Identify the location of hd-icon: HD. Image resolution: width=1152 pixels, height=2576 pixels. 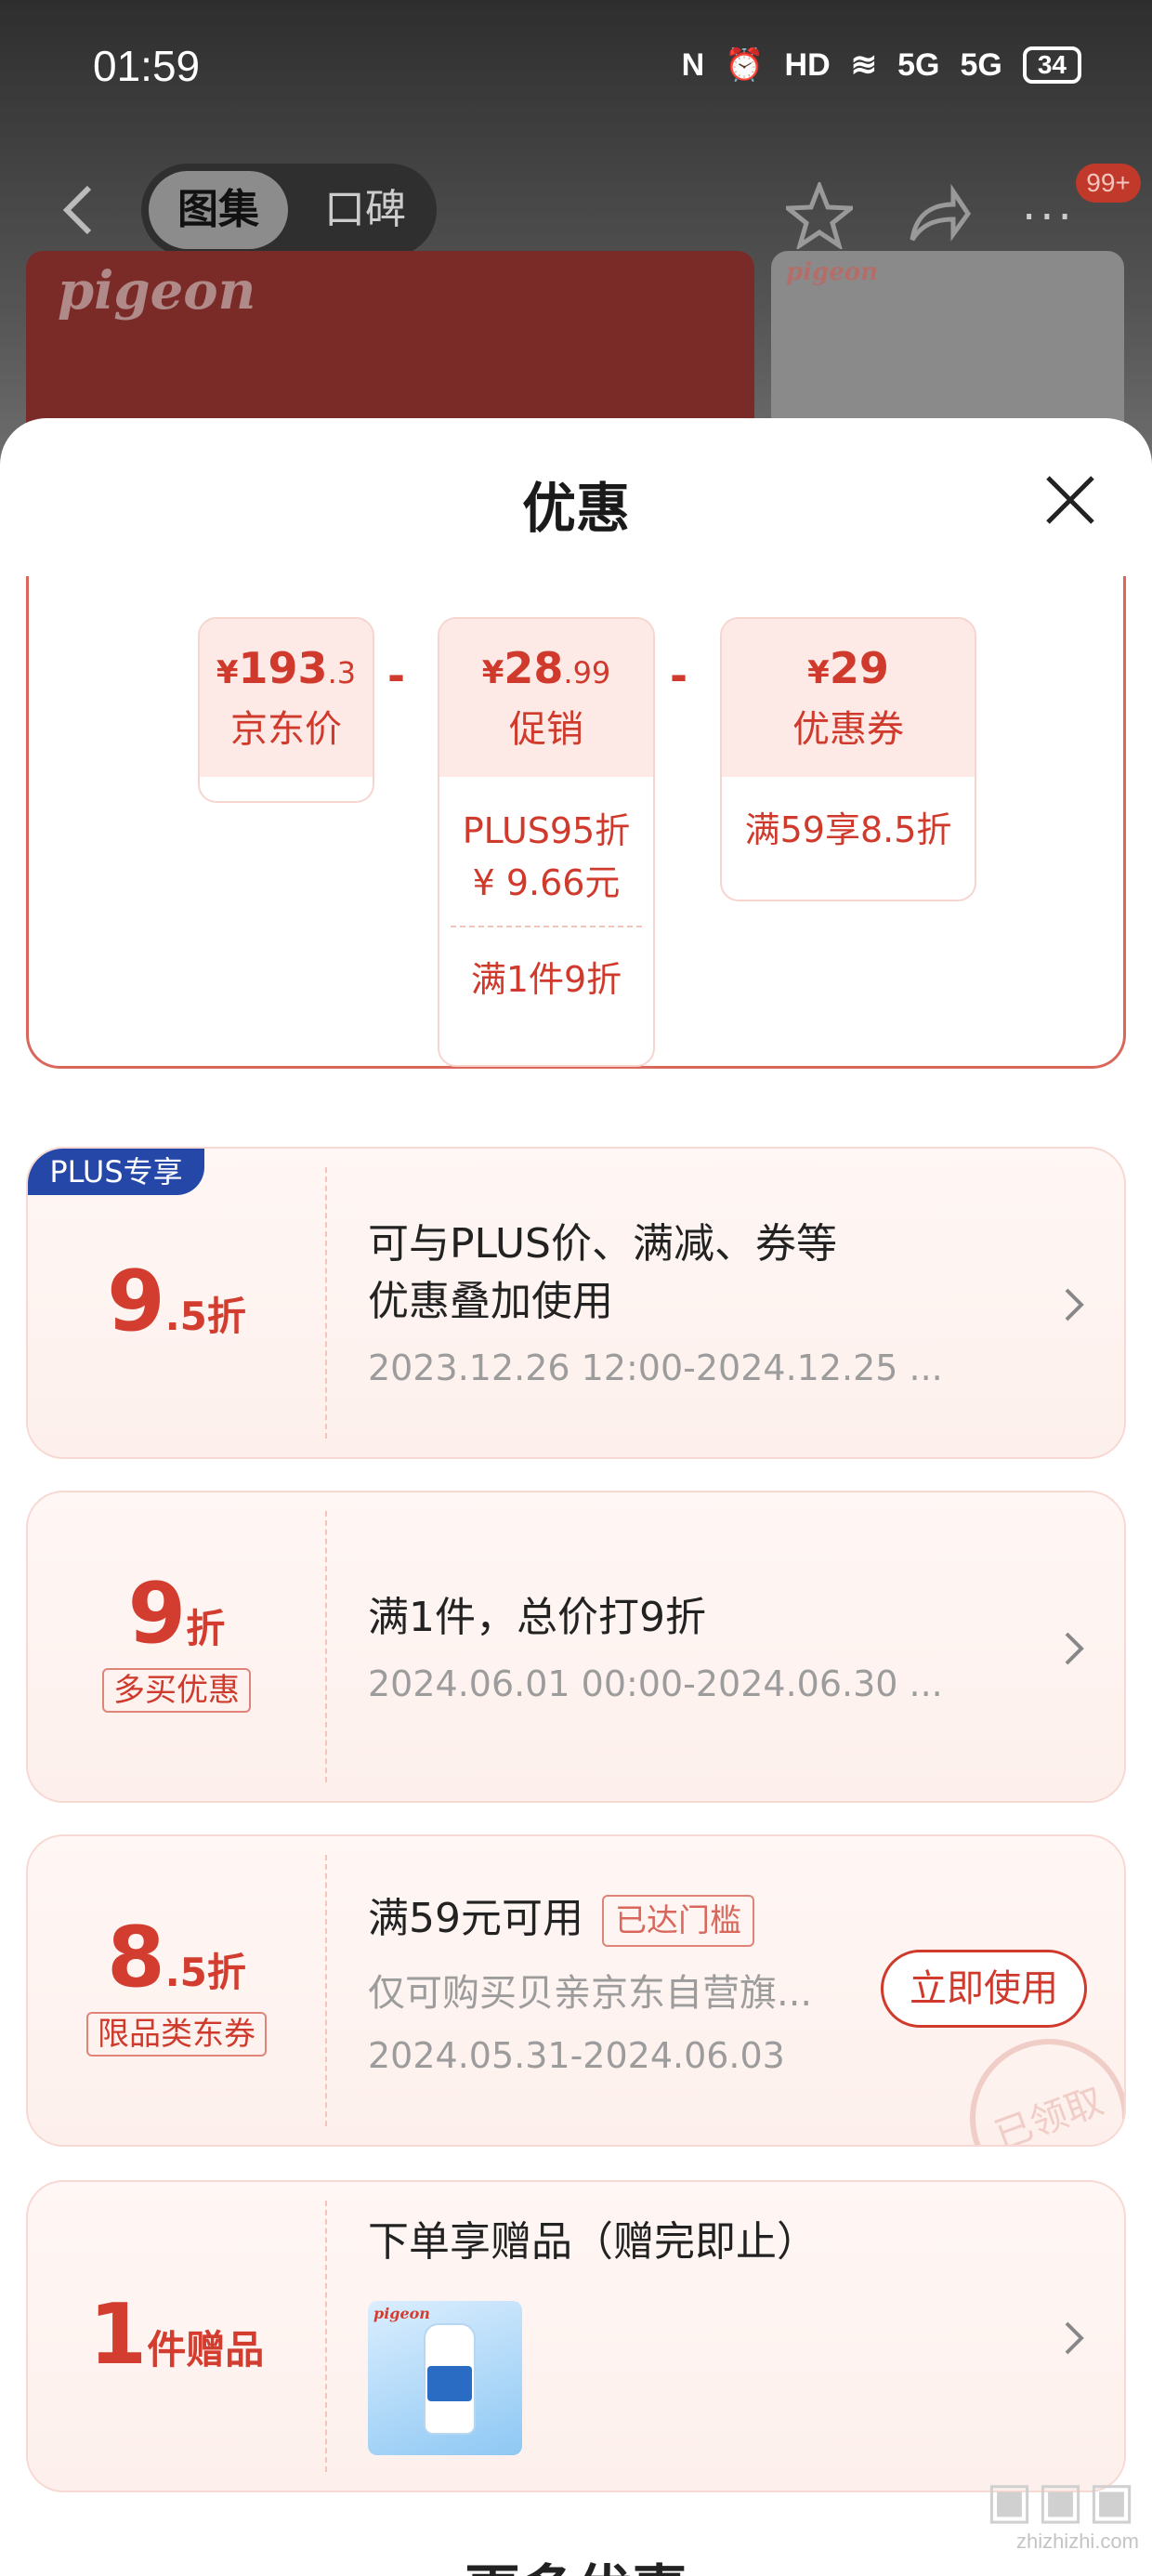
(807, 64).